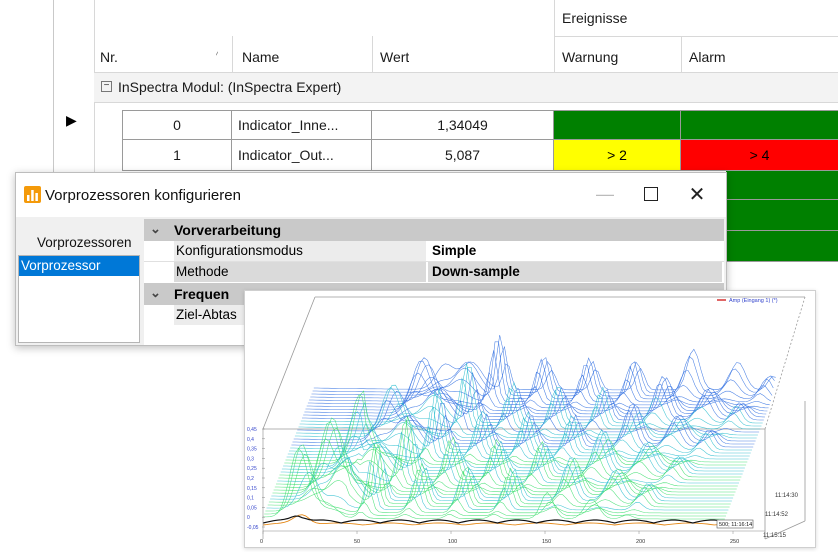 The height and width of the screenshot is (552, 838). What do you see at coordinates (252, 508) in the screenshot?
I see `y-tick-label: 0,05` at bounding box center [252, 508].